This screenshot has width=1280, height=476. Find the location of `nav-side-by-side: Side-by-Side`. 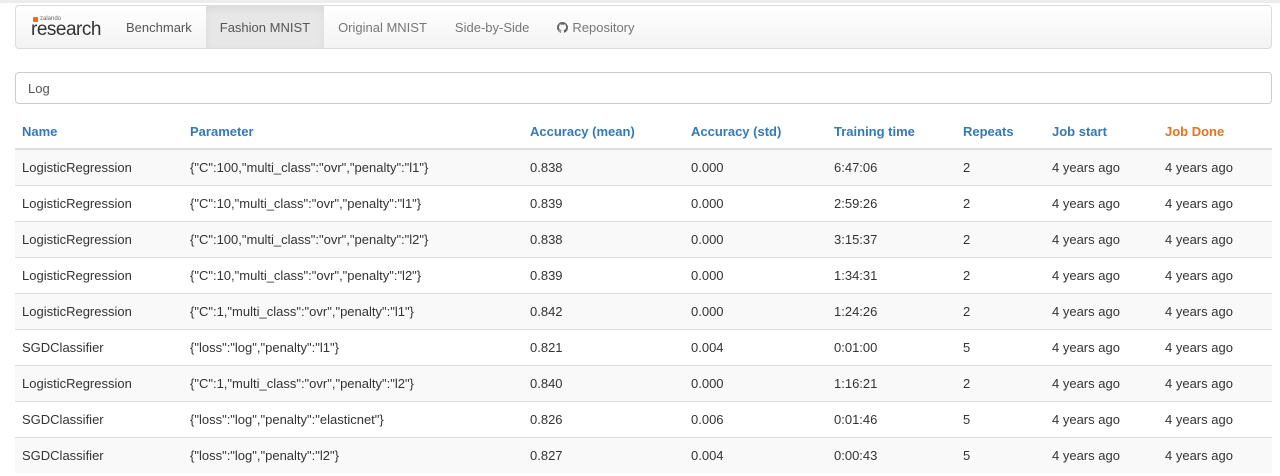

nav-side-by-side: Side-by-Side is located at coordinates (492, 27).